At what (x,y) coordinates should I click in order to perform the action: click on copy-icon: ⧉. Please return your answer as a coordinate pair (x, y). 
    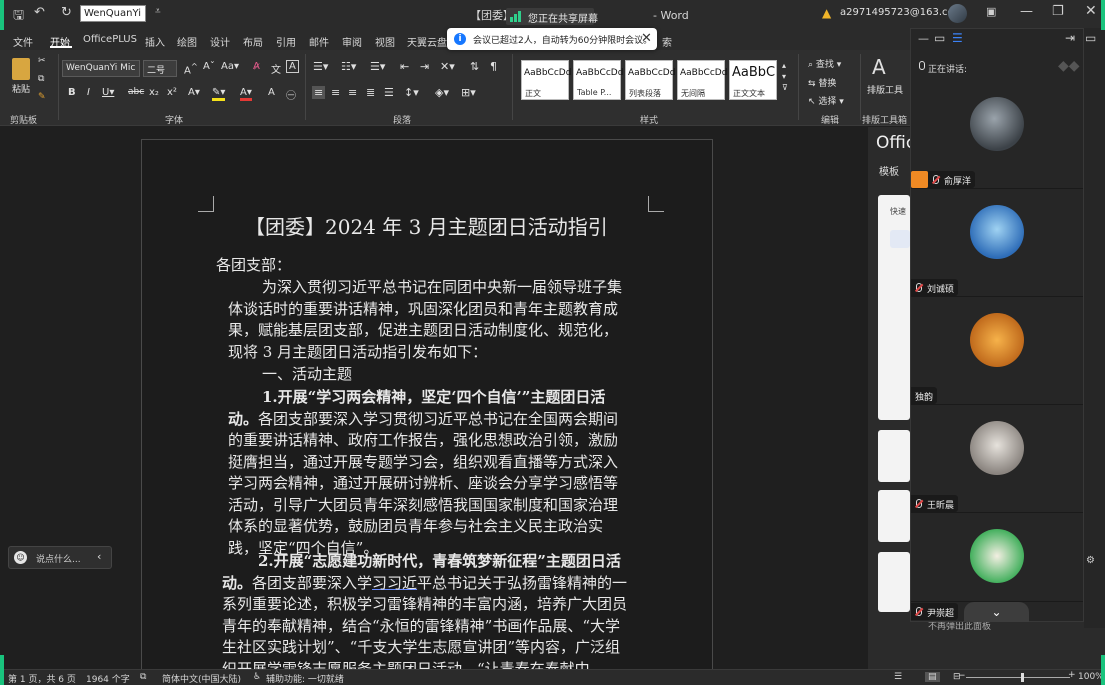
    Looking at the image, I should click on (41, 79).